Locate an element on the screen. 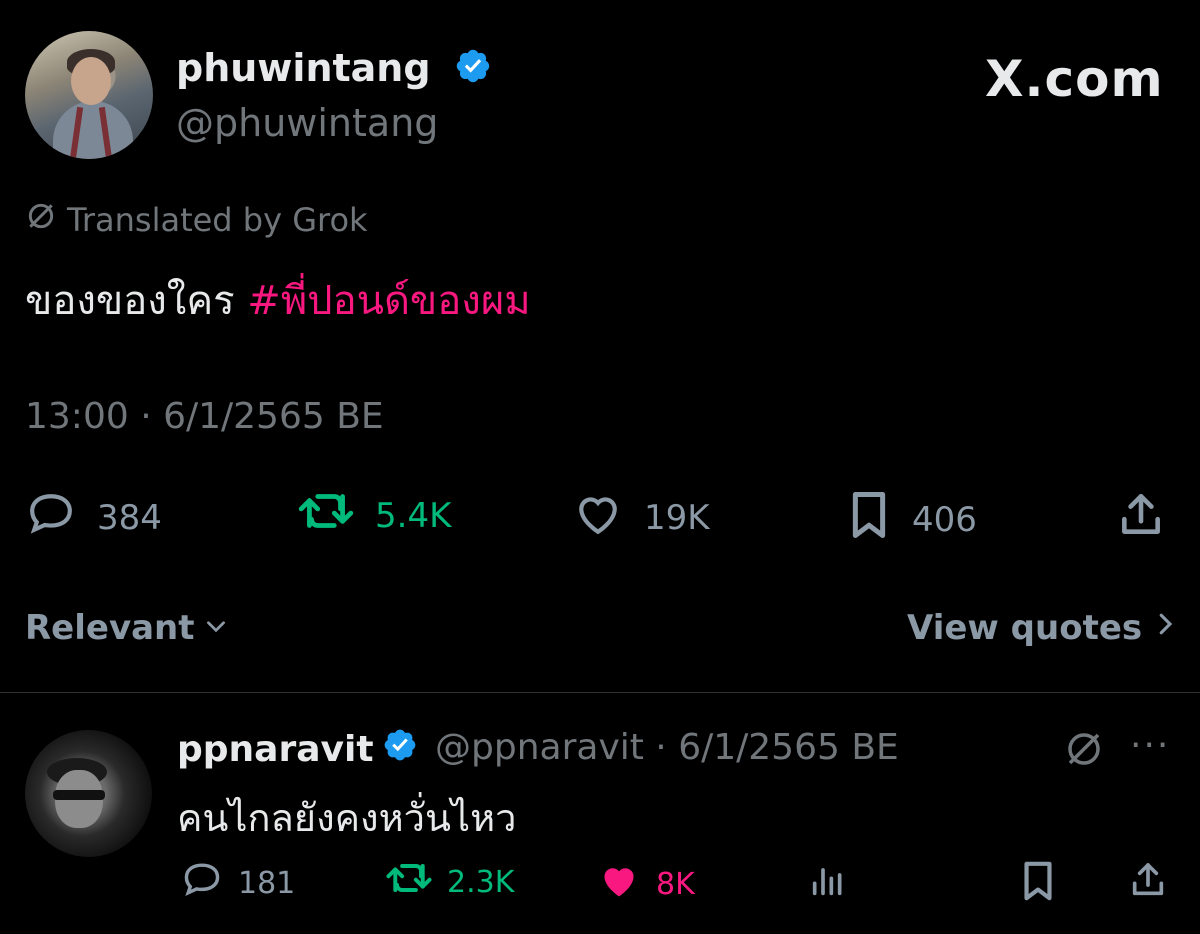  views-chart-icon is located at coordinates (828, 884).